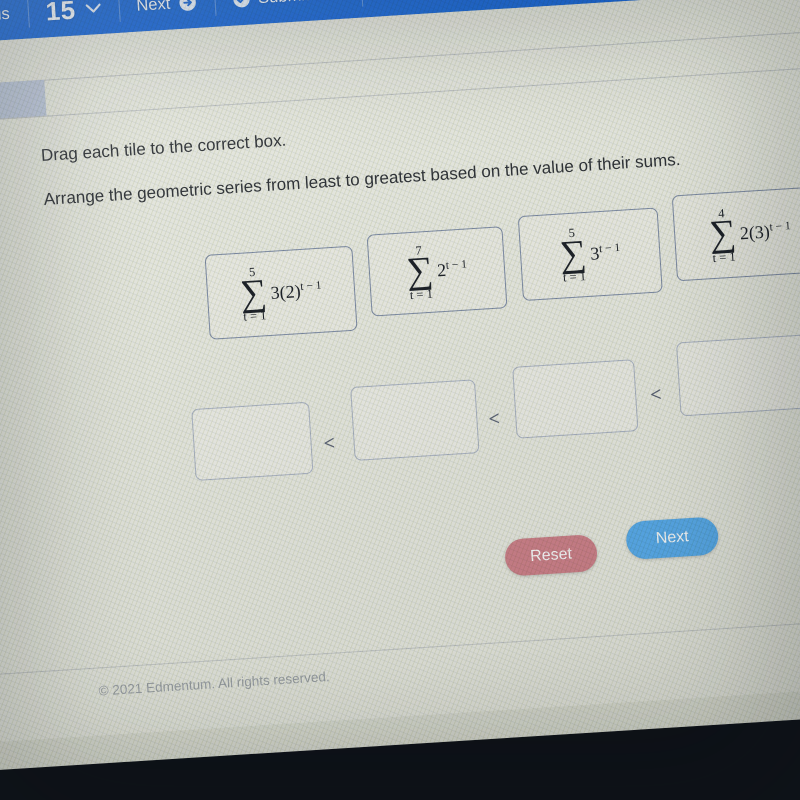 The width and height of the screenshot is (800, 800). I want to click on previous-button: evious, so click(14, 22).